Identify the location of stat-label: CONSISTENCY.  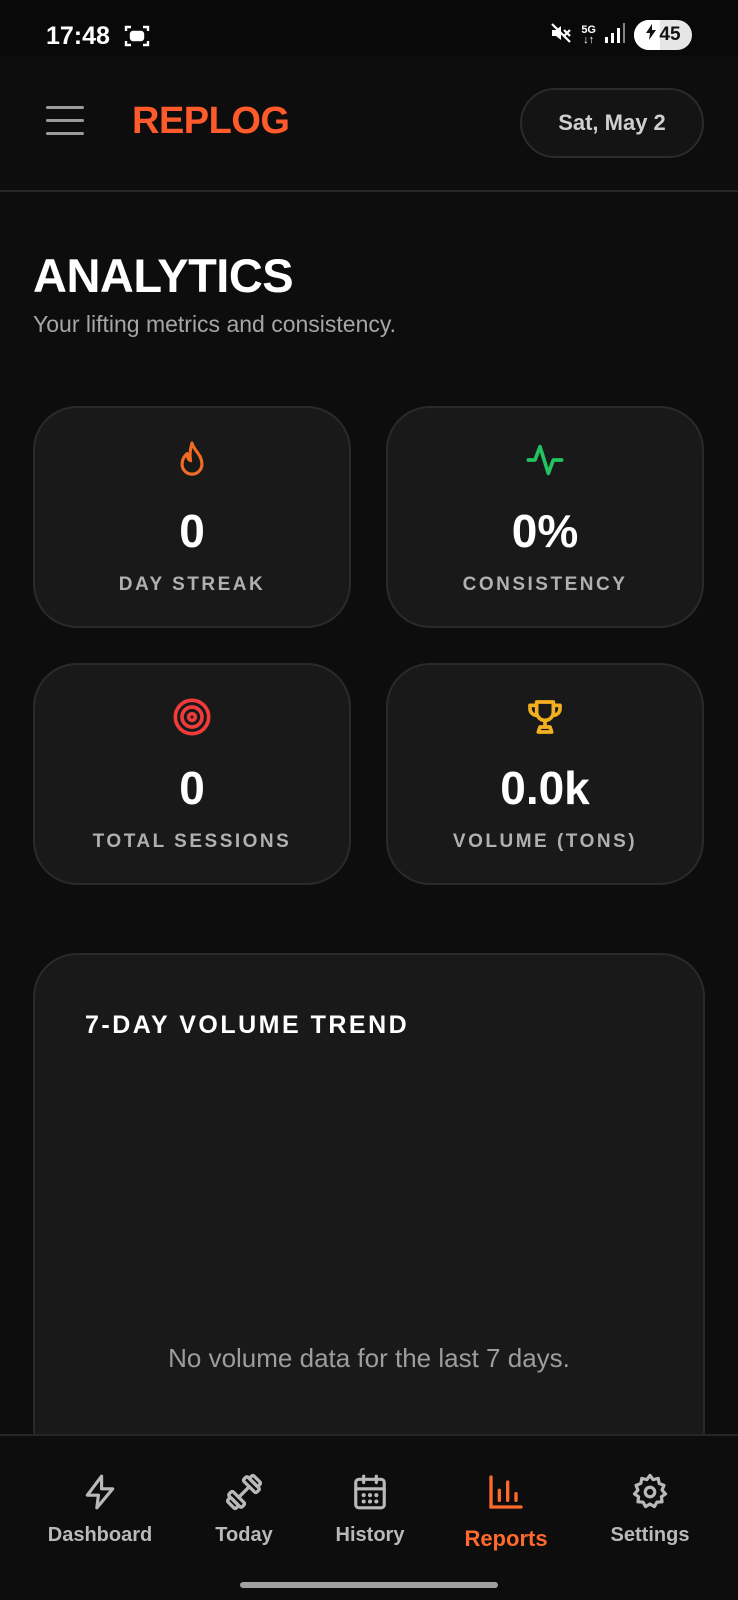
(545, 584).